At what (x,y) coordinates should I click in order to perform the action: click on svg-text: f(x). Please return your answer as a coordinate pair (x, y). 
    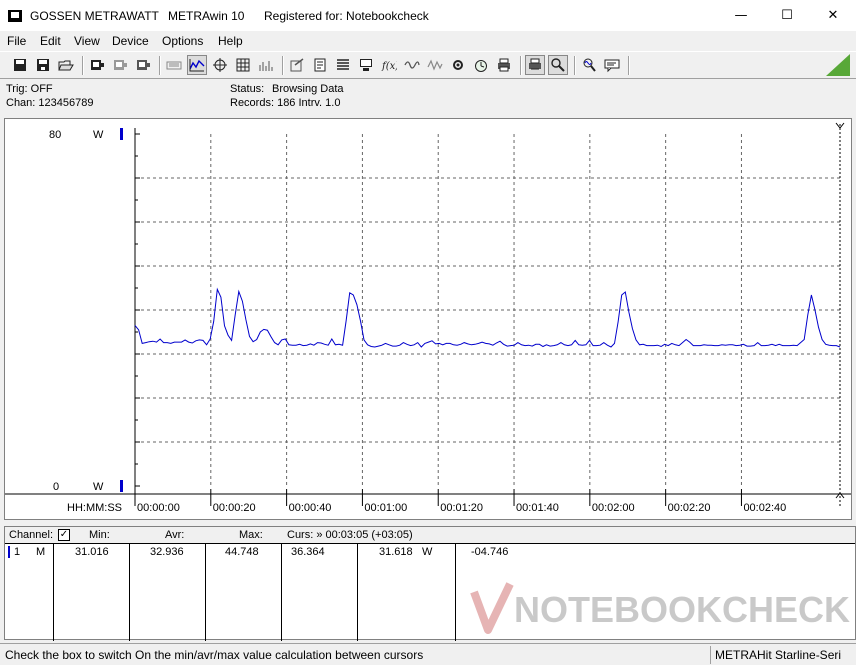
    Looking at the image, I should click on (389, 66).